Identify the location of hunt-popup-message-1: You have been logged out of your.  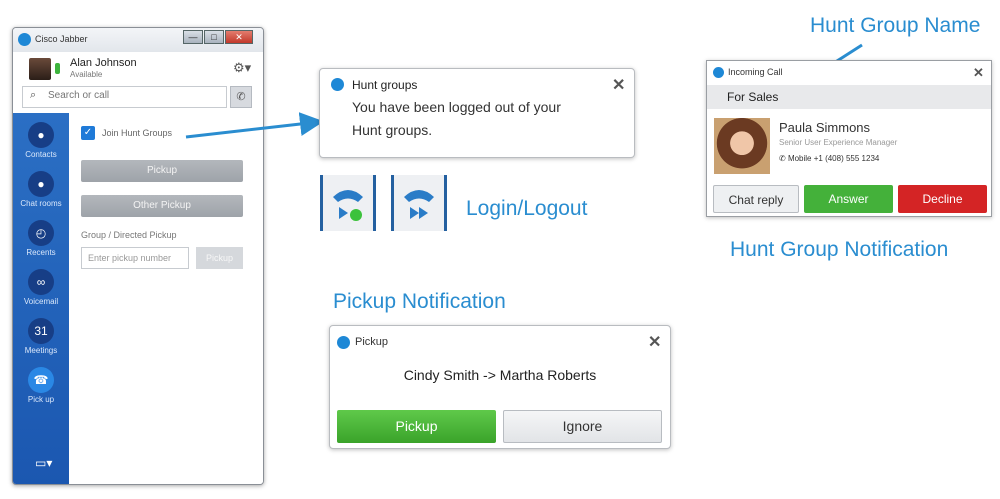
(456, 107).